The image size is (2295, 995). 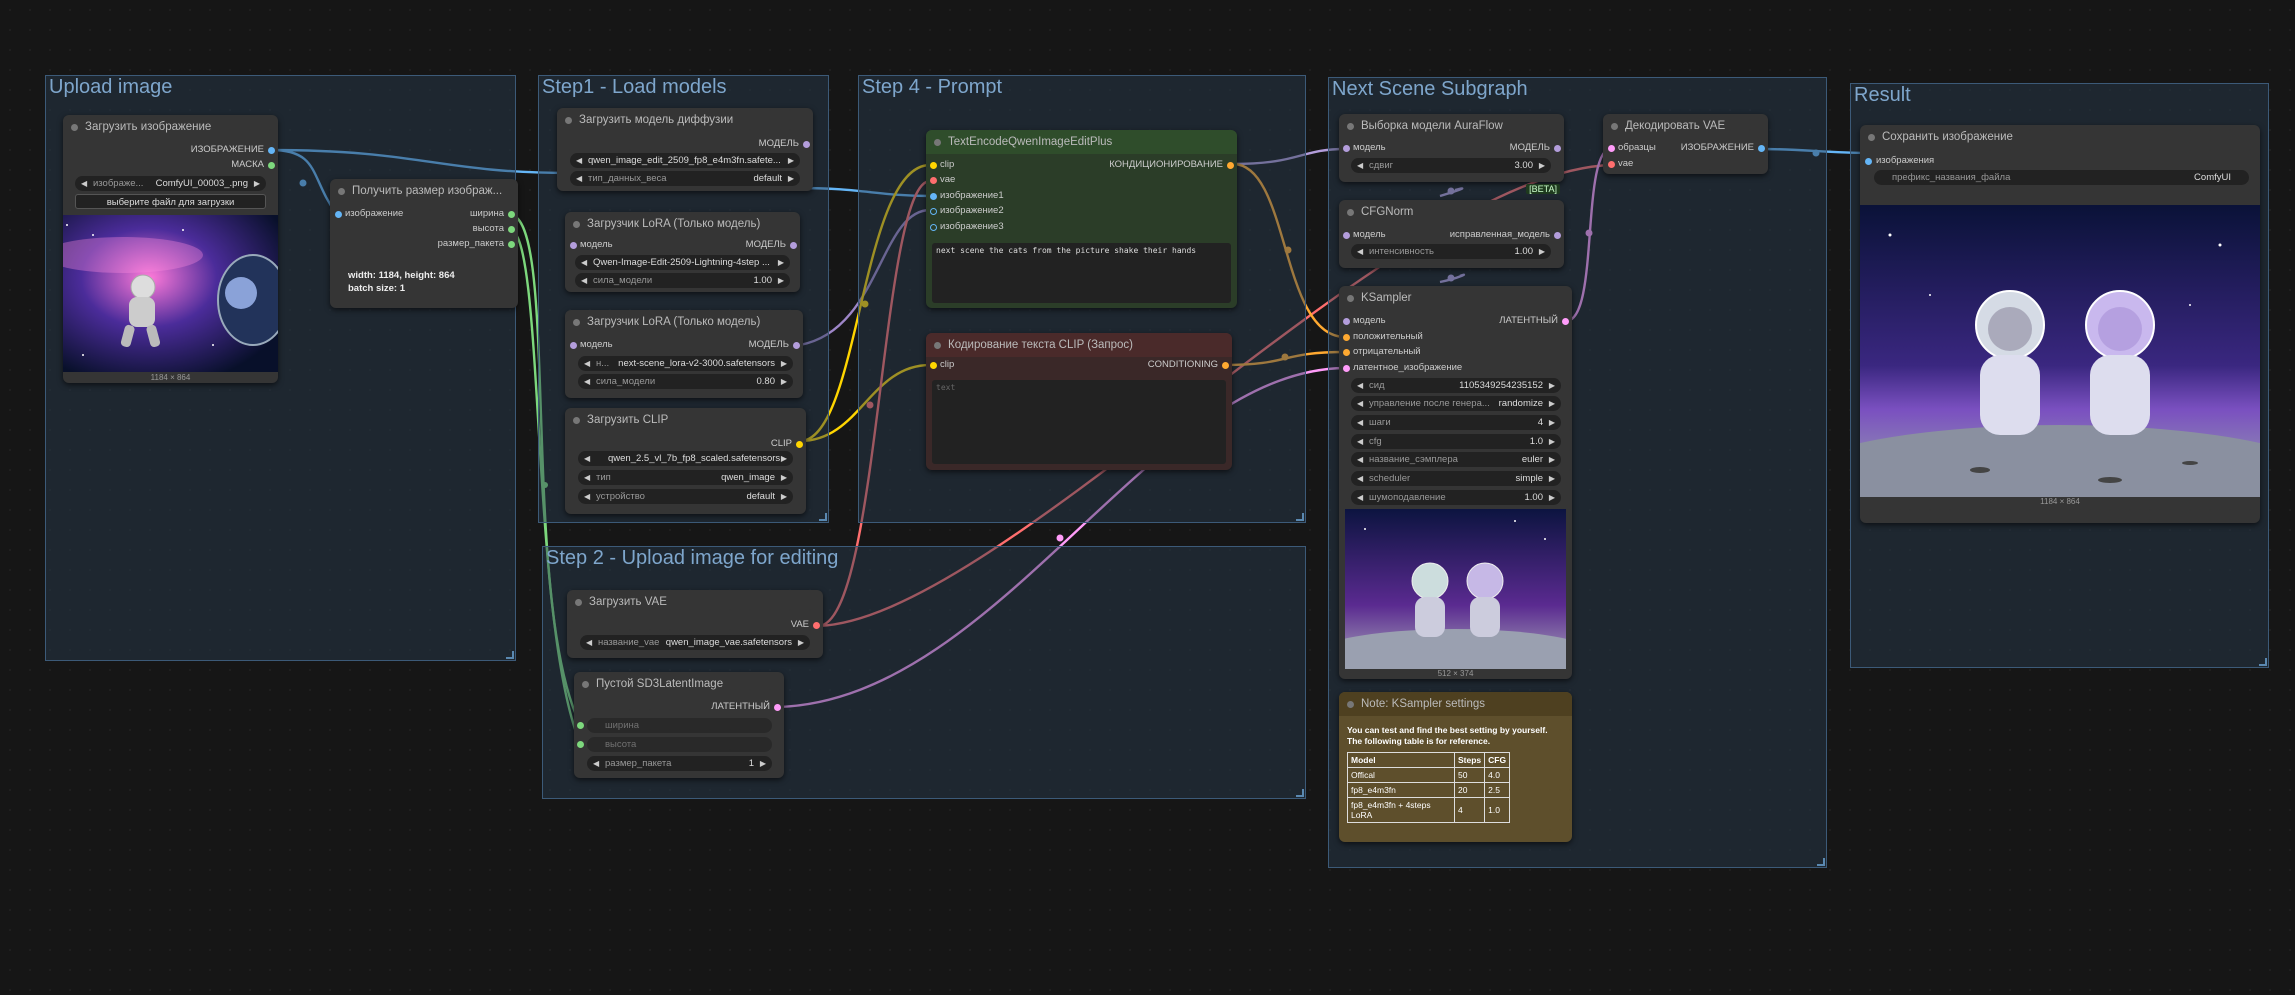 What do you see at coordinates (933, 227) in the screenshot?
I see `input-image3-socket` at bounding box center [933, 227].